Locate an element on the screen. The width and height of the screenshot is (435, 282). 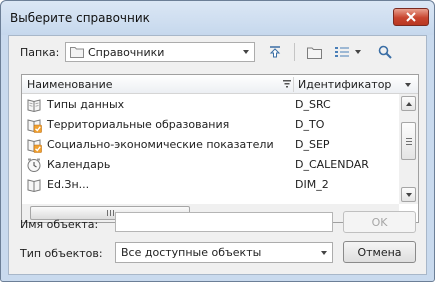
calendar-icon is located at coordinates (34, 165).